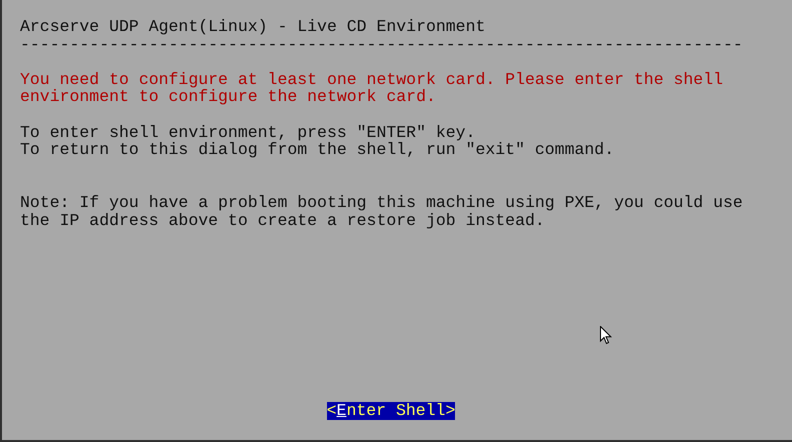  I want to click on enter-shell-button: <Enter Shell>, so click(391, 411).